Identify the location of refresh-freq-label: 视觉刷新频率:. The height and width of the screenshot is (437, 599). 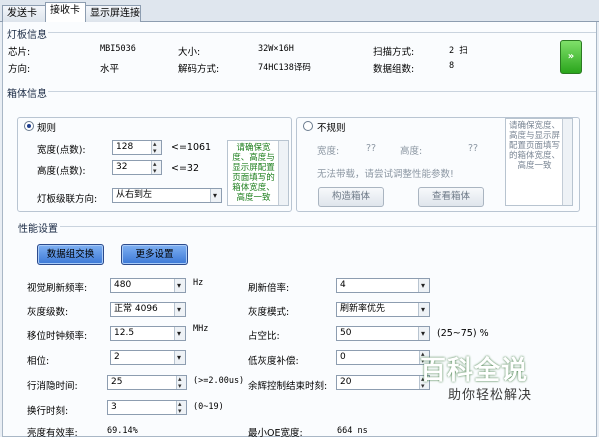
(57, 288).